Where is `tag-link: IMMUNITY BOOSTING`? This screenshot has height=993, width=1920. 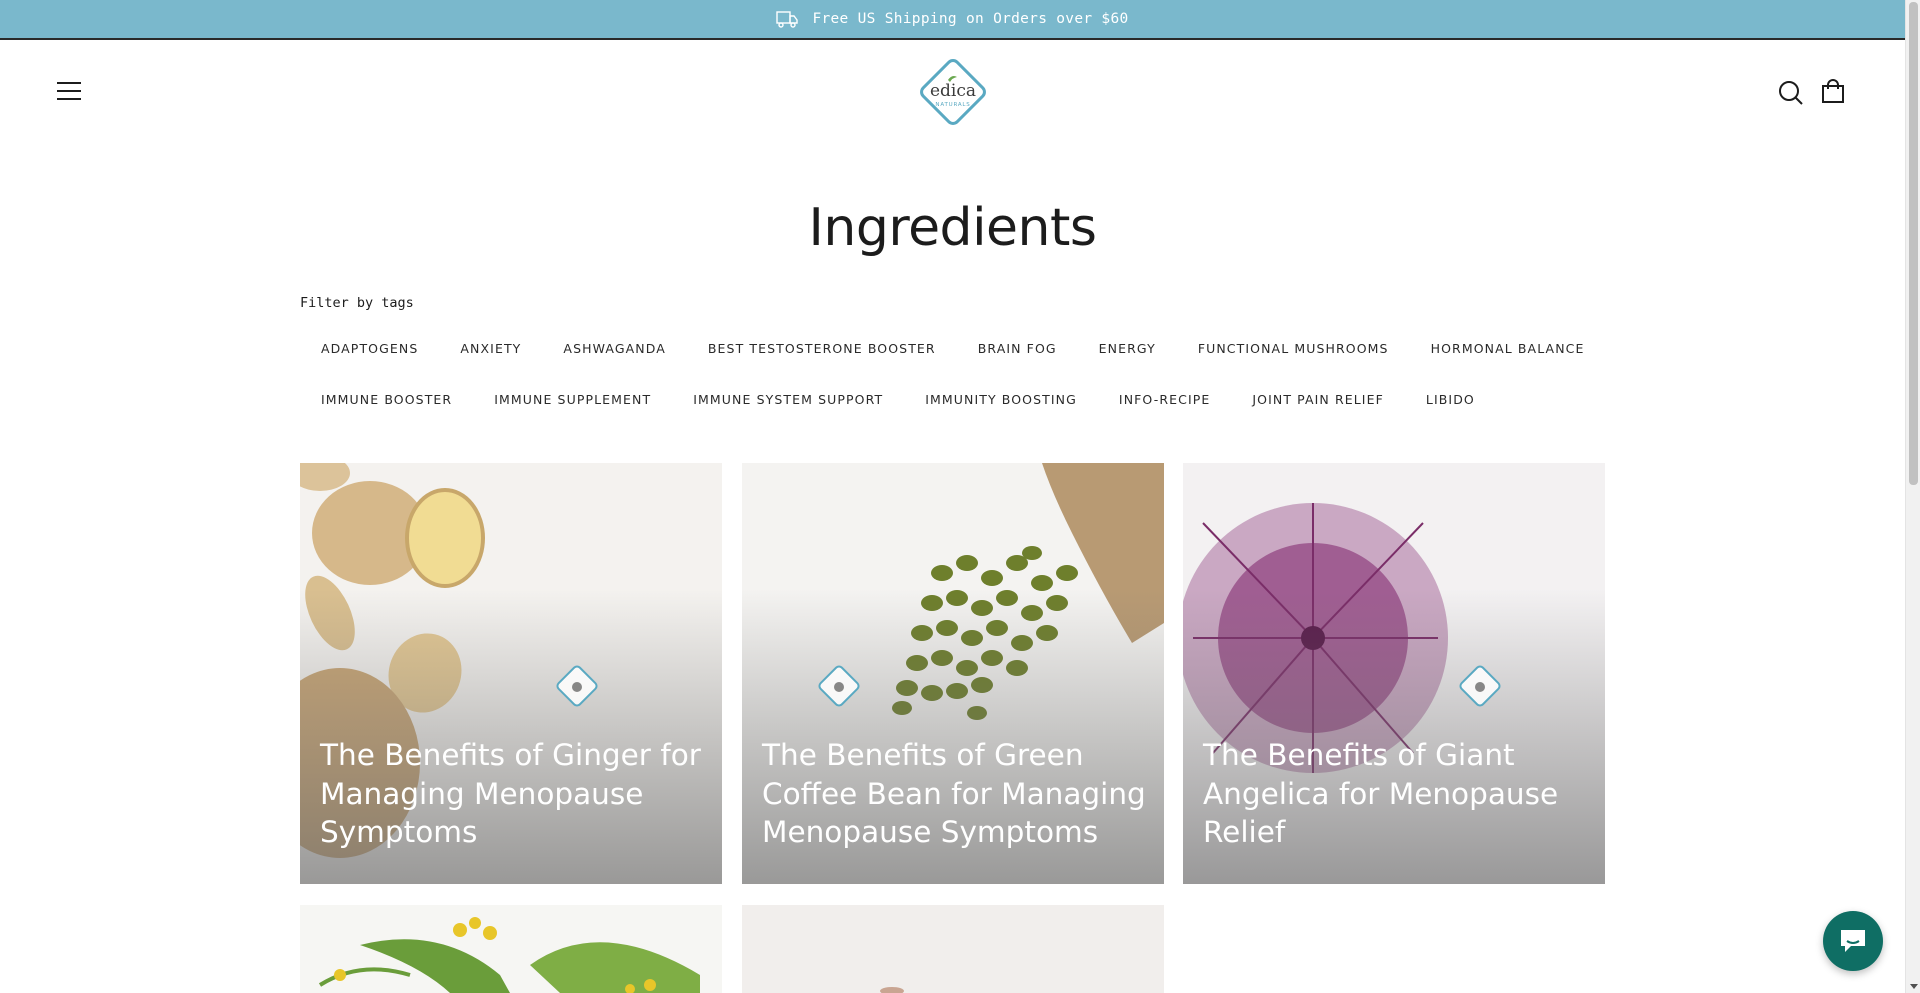
tag-link: IMMUNITY BOOSTING is located at coordinates (1001, 399).